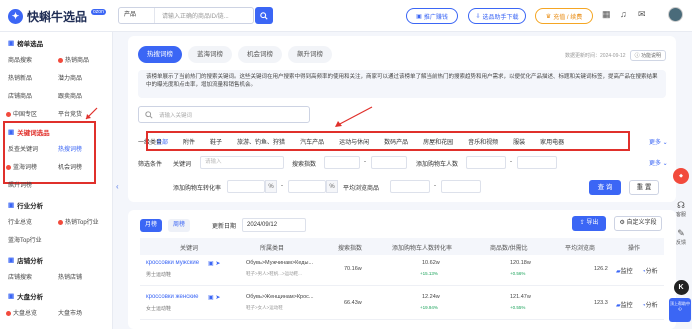 This screenshot has height=329, width=692. What do you see at coordinates (246, 186) in the screenshot?
I see `cart-conv-min` at bounding box center [246, 186].